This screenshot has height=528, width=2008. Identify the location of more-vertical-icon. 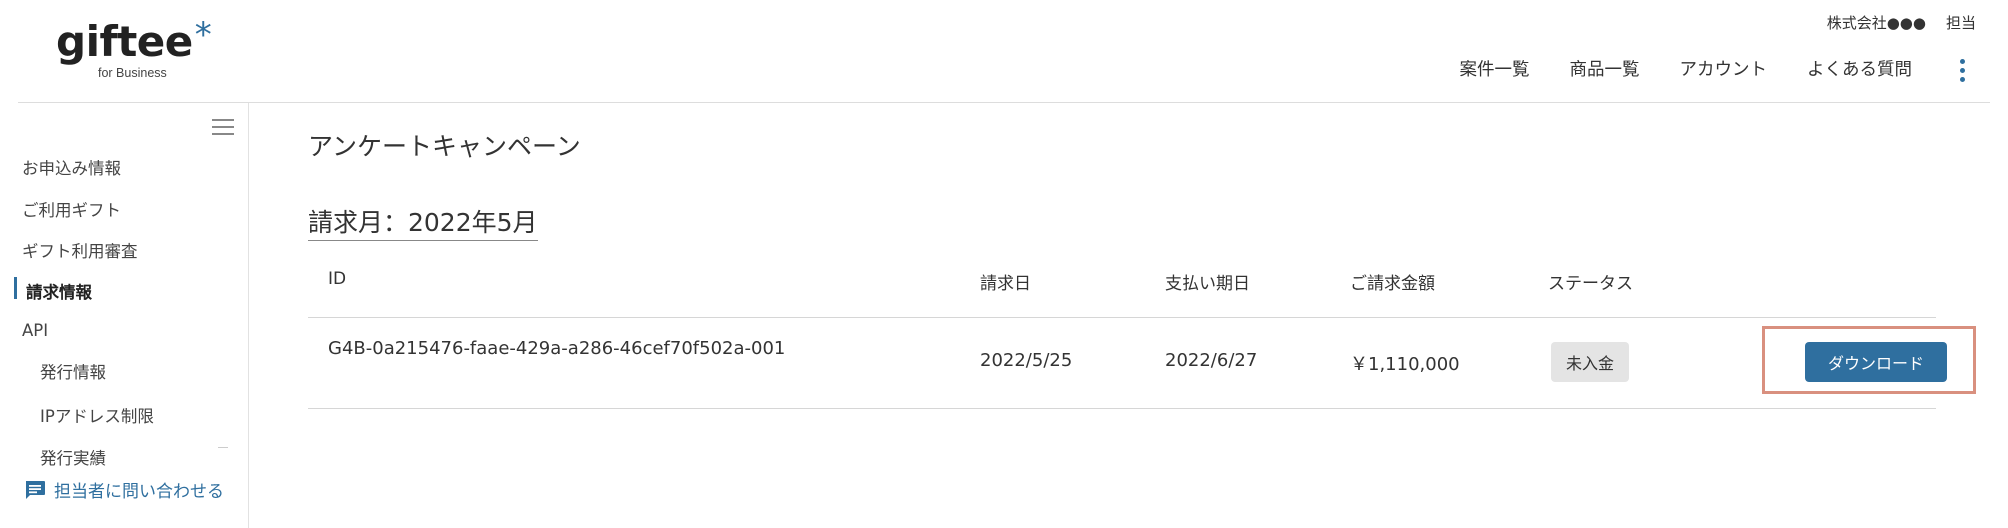
(1962, 70).